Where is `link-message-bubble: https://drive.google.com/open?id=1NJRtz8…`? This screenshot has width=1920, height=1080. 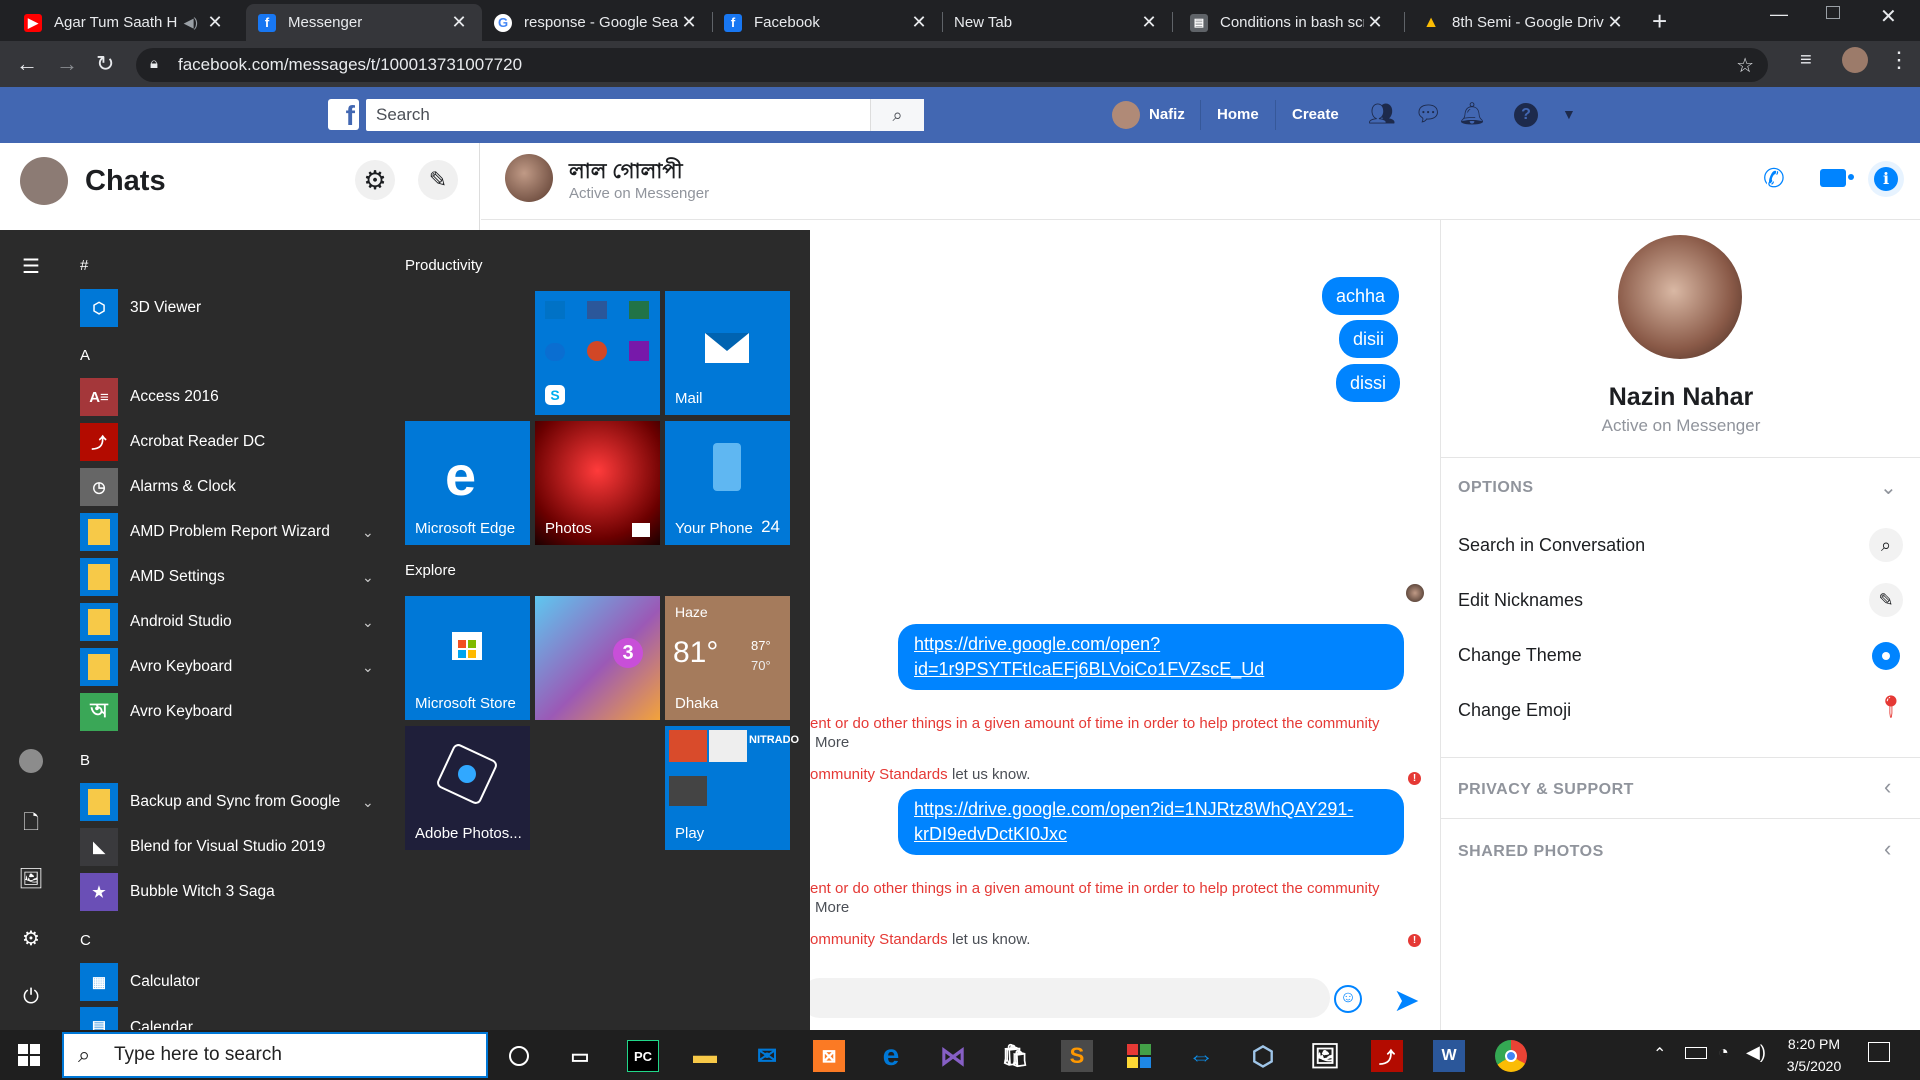
link-message-bubble: https://drive.google.com/open?id=1NJRtz8… is located at coordinates (1151, 822).